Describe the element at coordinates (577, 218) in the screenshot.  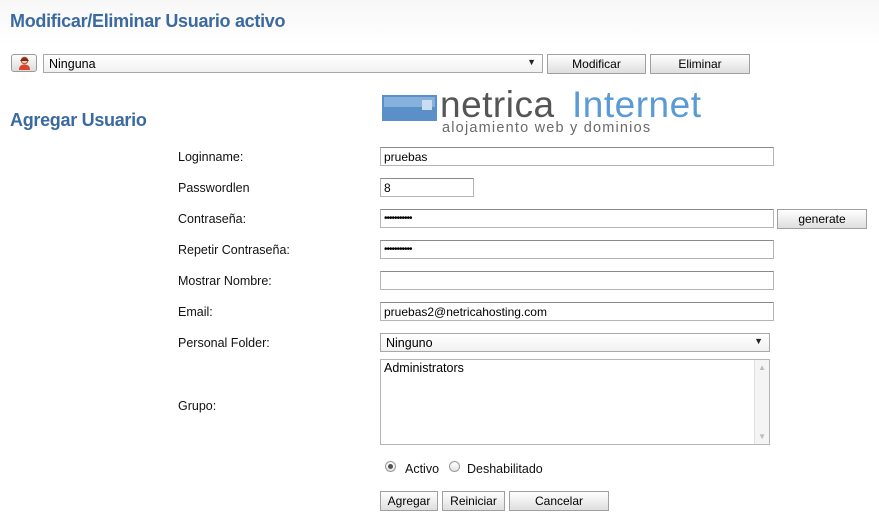
I see `password-field: •••••••••••` at that location.